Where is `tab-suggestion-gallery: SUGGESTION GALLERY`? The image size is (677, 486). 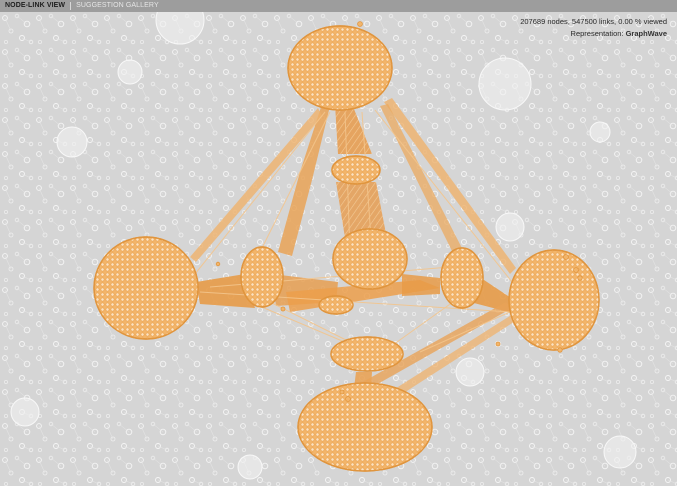
tab-suggestion-gallery: SUGGESTION GALLERY is located at coordinates (117, 6).